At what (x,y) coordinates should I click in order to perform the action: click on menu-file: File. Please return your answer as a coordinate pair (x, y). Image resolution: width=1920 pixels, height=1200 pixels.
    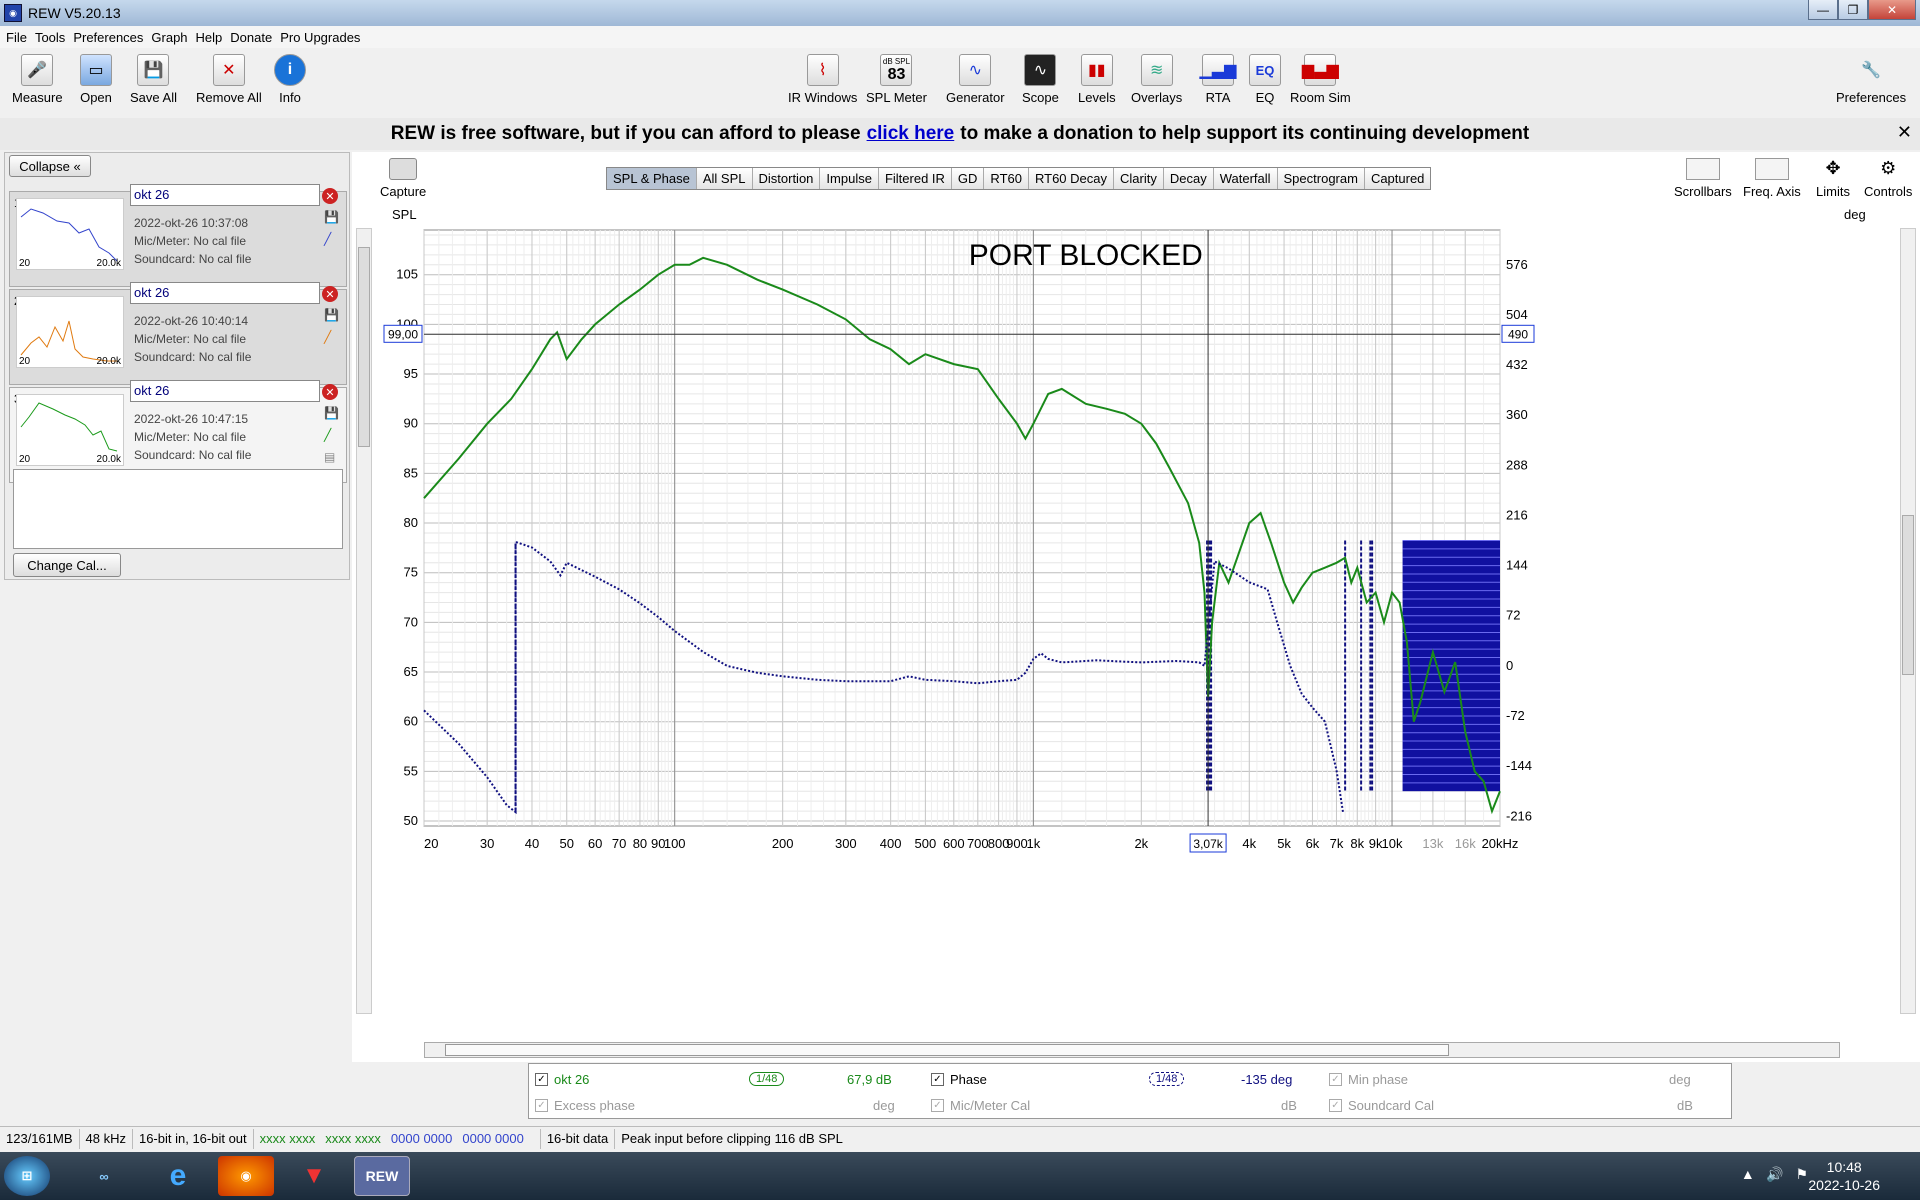
    Looking at the image, I should click on (16, 37).